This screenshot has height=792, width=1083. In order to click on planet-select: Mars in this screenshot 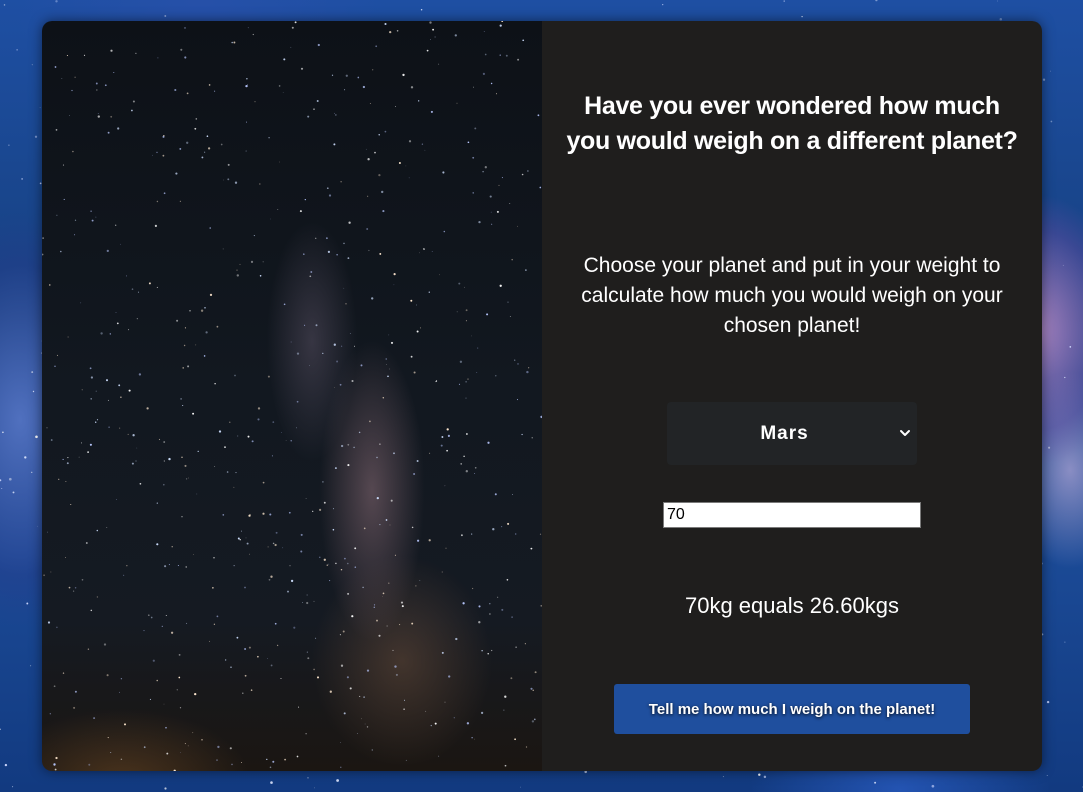, I will do `click(792, 433)`.